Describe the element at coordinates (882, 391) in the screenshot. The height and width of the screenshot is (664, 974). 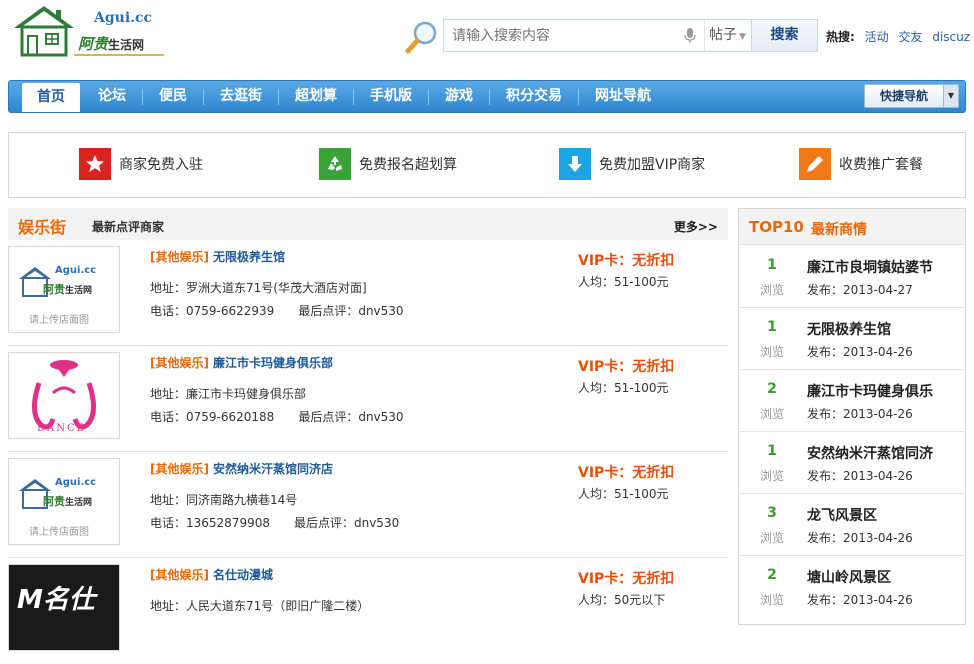
I see `item-title: 廉江市卡玛健身俱乐` at that location.